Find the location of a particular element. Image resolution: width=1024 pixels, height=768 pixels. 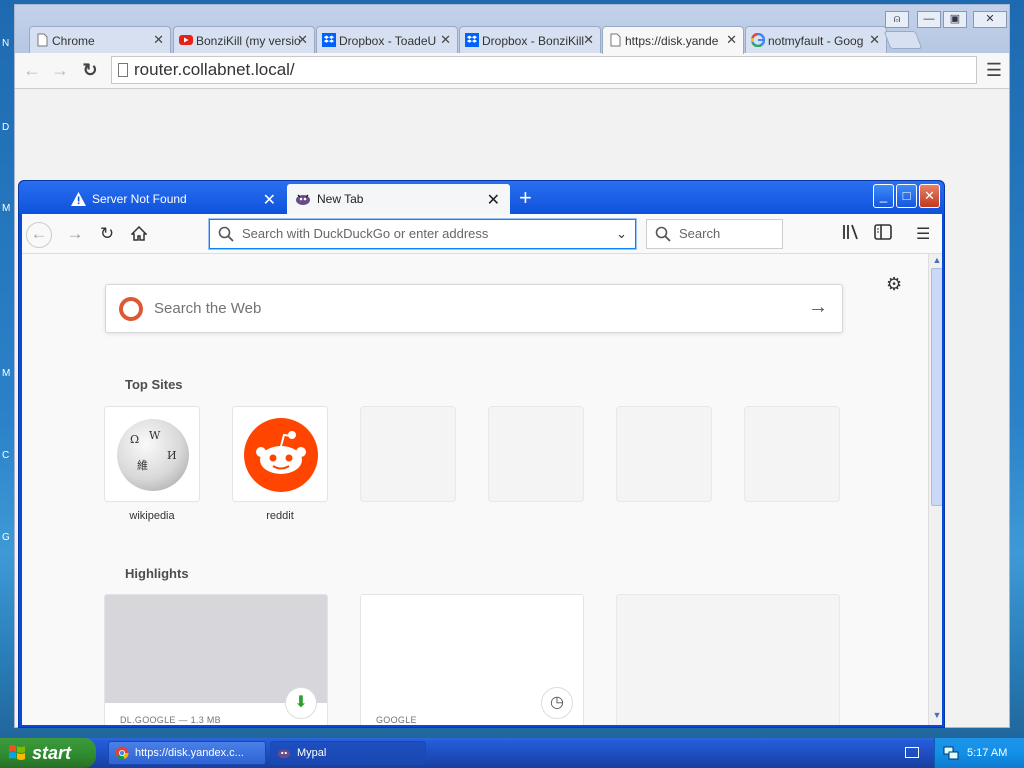

address-text: router.collabnet.local/ is located at coordinates (214, 69).